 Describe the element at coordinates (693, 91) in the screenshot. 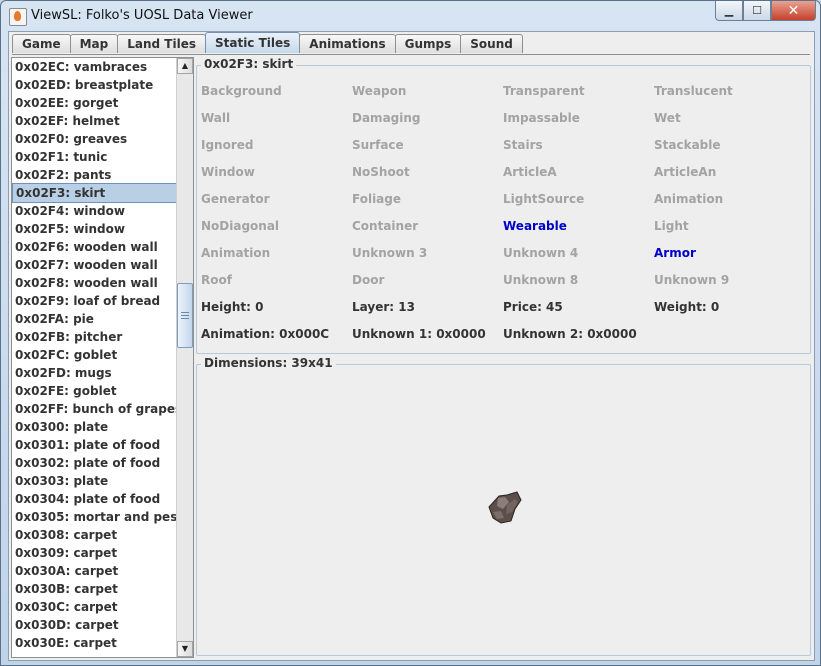

I see `flag-translucent: Translucent` at that location.